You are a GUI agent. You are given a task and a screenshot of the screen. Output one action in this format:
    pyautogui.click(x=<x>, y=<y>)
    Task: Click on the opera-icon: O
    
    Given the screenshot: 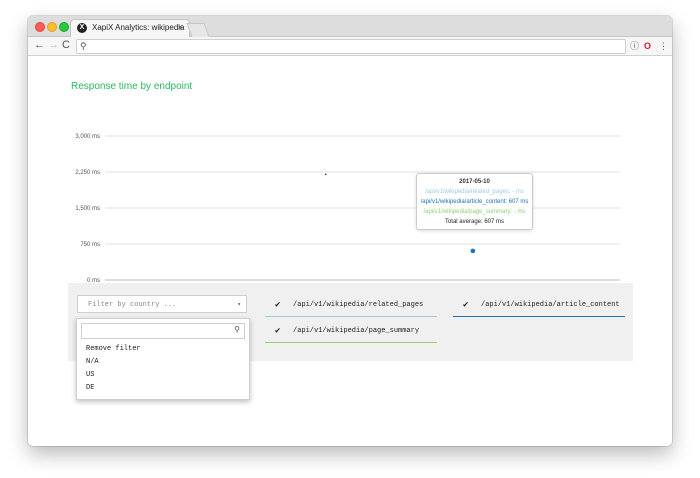 What is the action you would take?
    pyautogui.click(x=647, y=46)
    